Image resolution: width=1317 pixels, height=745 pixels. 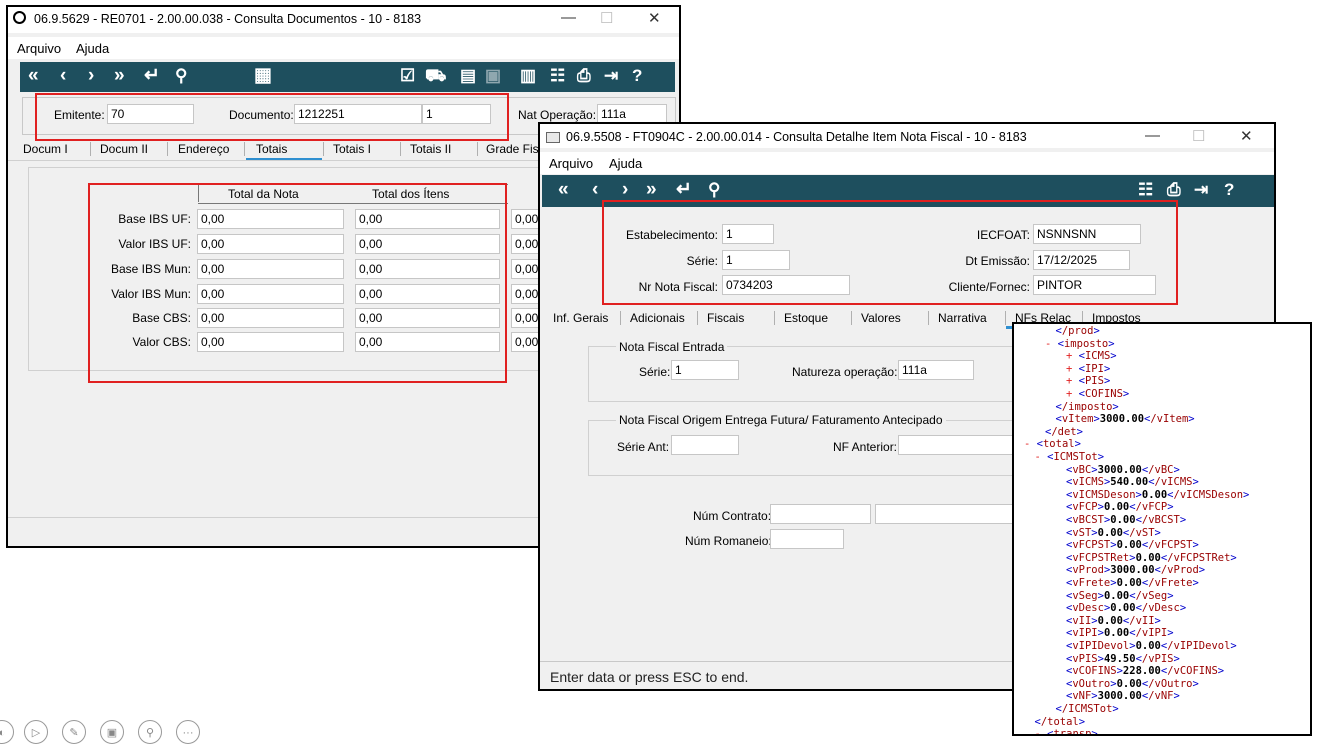 I want to click on num-romaneio-field, so click(x=807, y=539).